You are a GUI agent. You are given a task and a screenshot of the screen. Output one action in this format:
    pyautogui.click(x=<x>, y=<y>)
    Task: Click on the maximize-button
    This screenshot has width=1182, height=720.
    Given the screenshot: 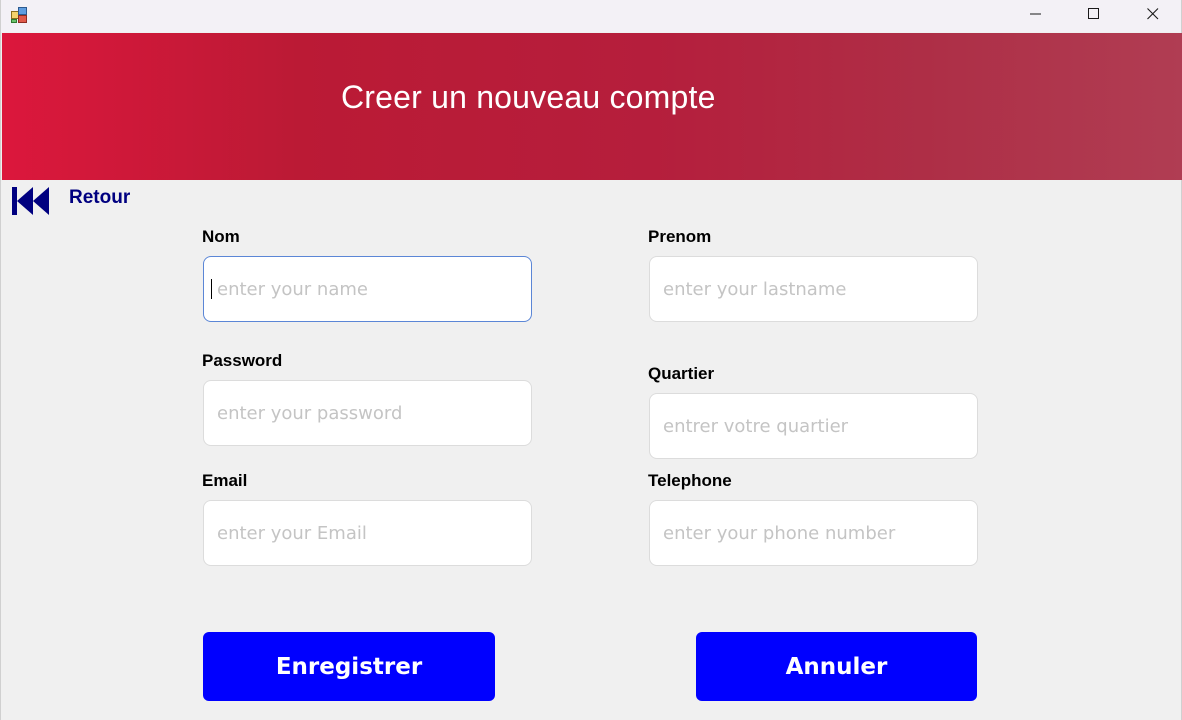 What is the action you would take?
    pyautogui.click(x=1094, y=16)
    